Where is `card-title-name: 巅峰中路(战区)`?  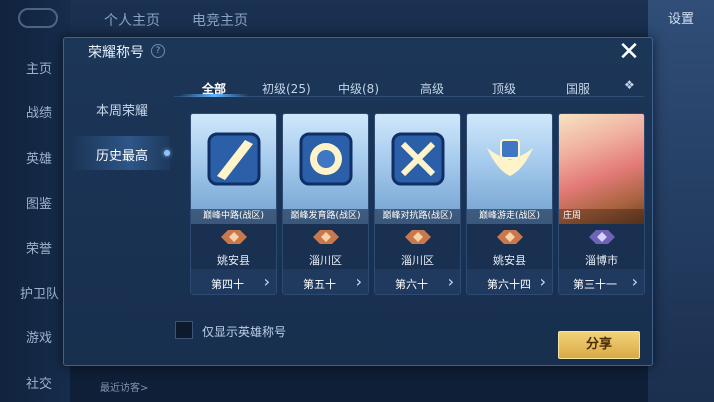
card-title-name: 巅峰中路(战区) is located at coordinates (233, 216).